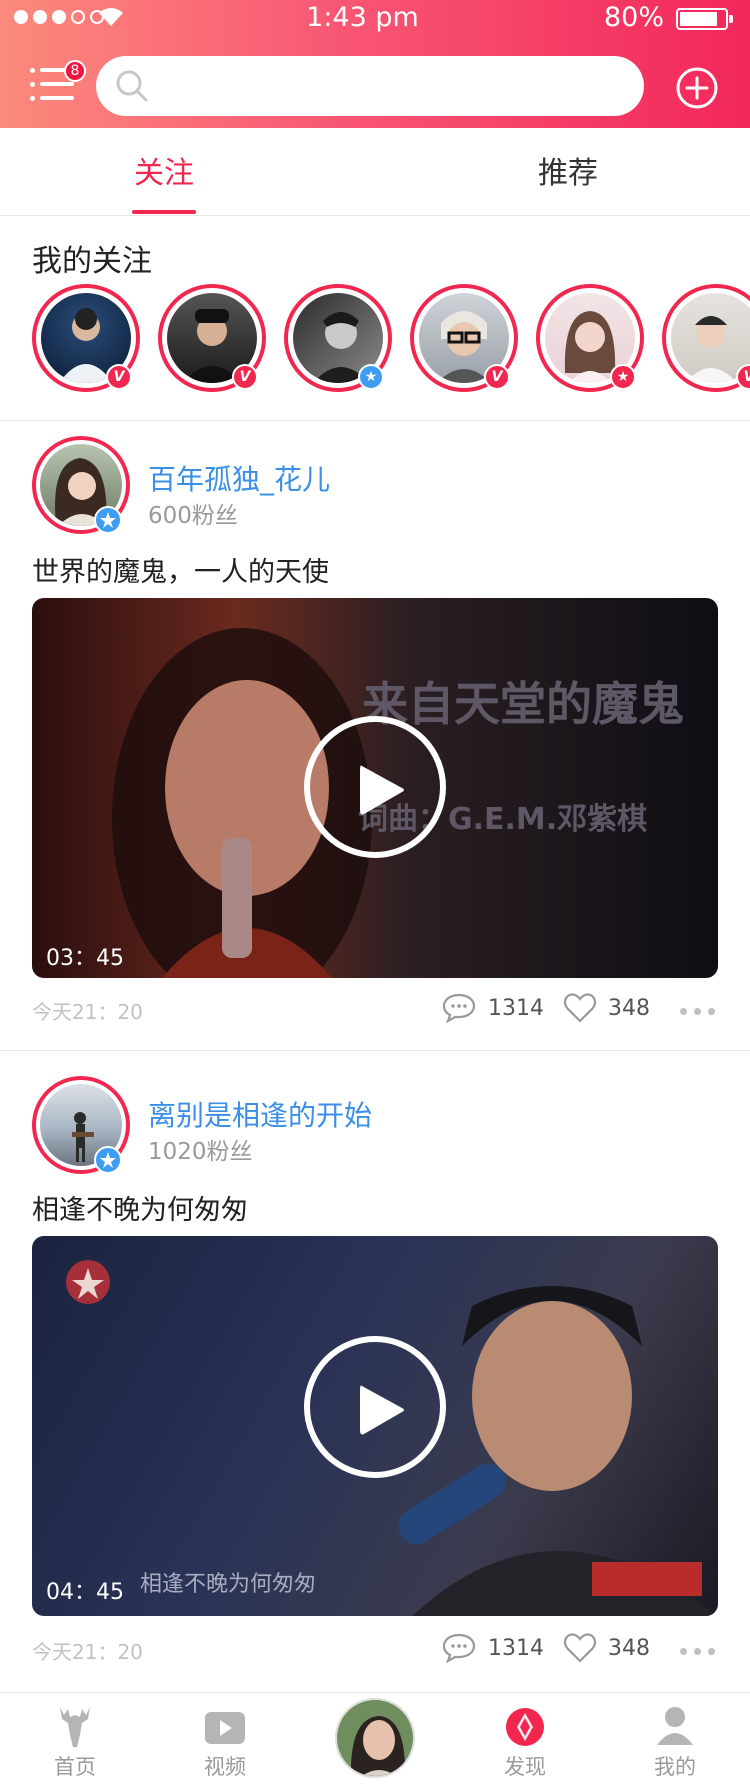  I want to click on video-overlay-title: 来自天堂的魔鬼, so click(523, 704).